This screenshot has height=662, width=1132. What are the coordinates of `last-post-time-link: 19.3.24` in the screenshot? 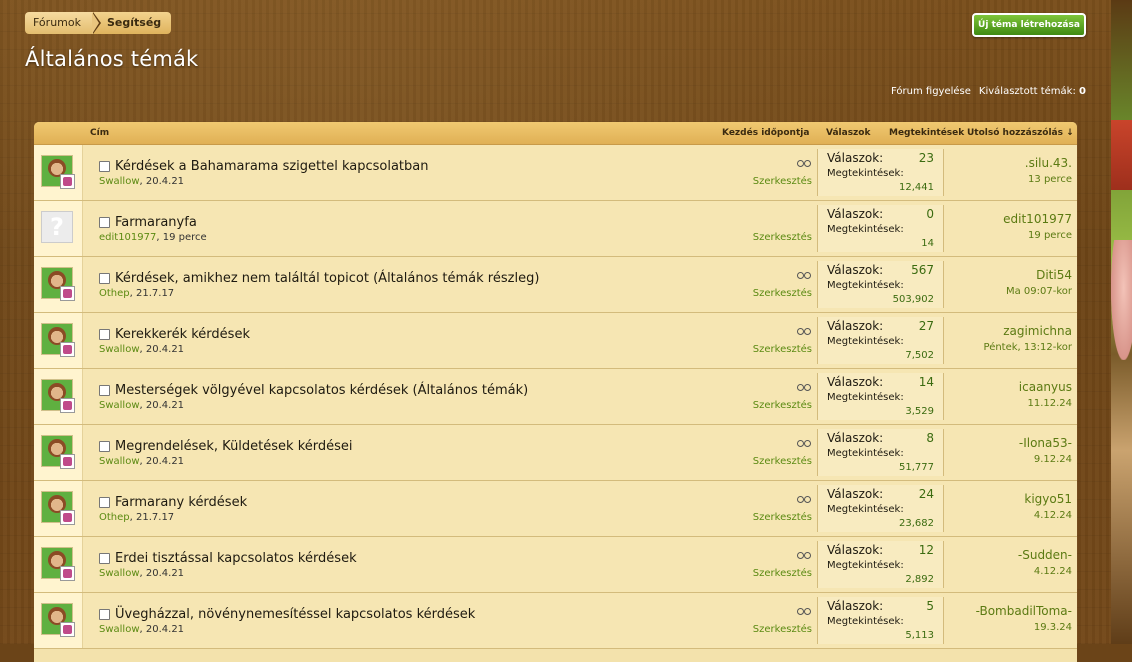 It's located at (1024, 627).